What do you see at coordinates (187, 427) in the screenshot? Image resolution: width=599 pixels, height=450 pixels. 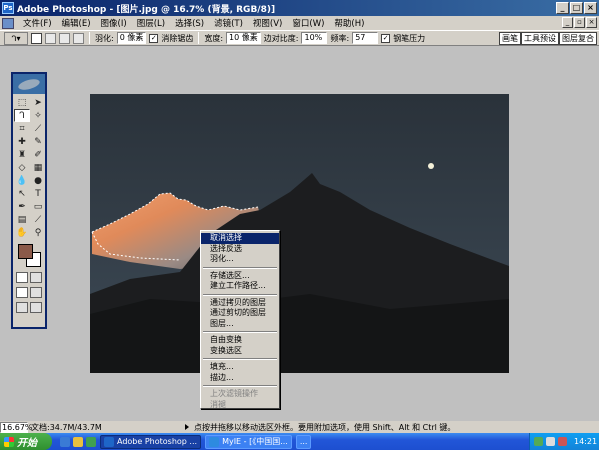 I see `status-menu-arrow-icon` at bounding box center [187, 427].